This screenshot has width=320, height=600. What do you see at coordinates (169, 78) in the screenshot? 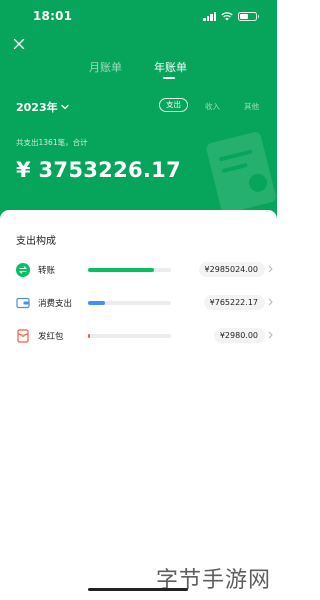
I see `active-tab-indicator` at bounding box center [169, 78].